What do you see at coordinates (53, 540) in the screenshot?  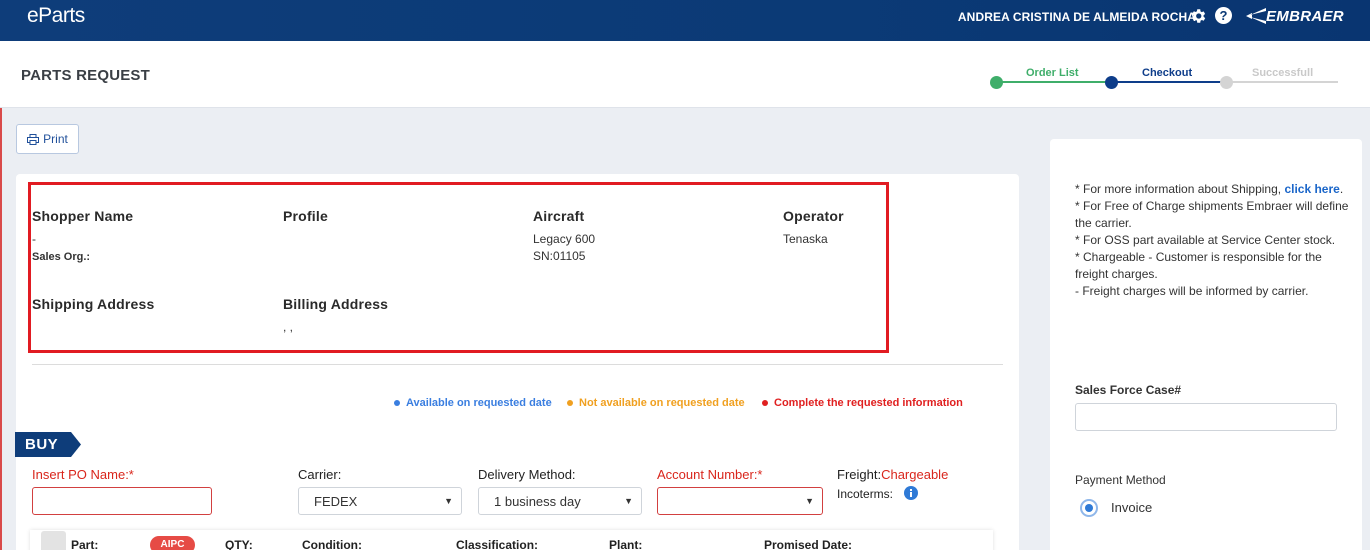 I see `part-select-checkbox` at bounding box center [53, 540].